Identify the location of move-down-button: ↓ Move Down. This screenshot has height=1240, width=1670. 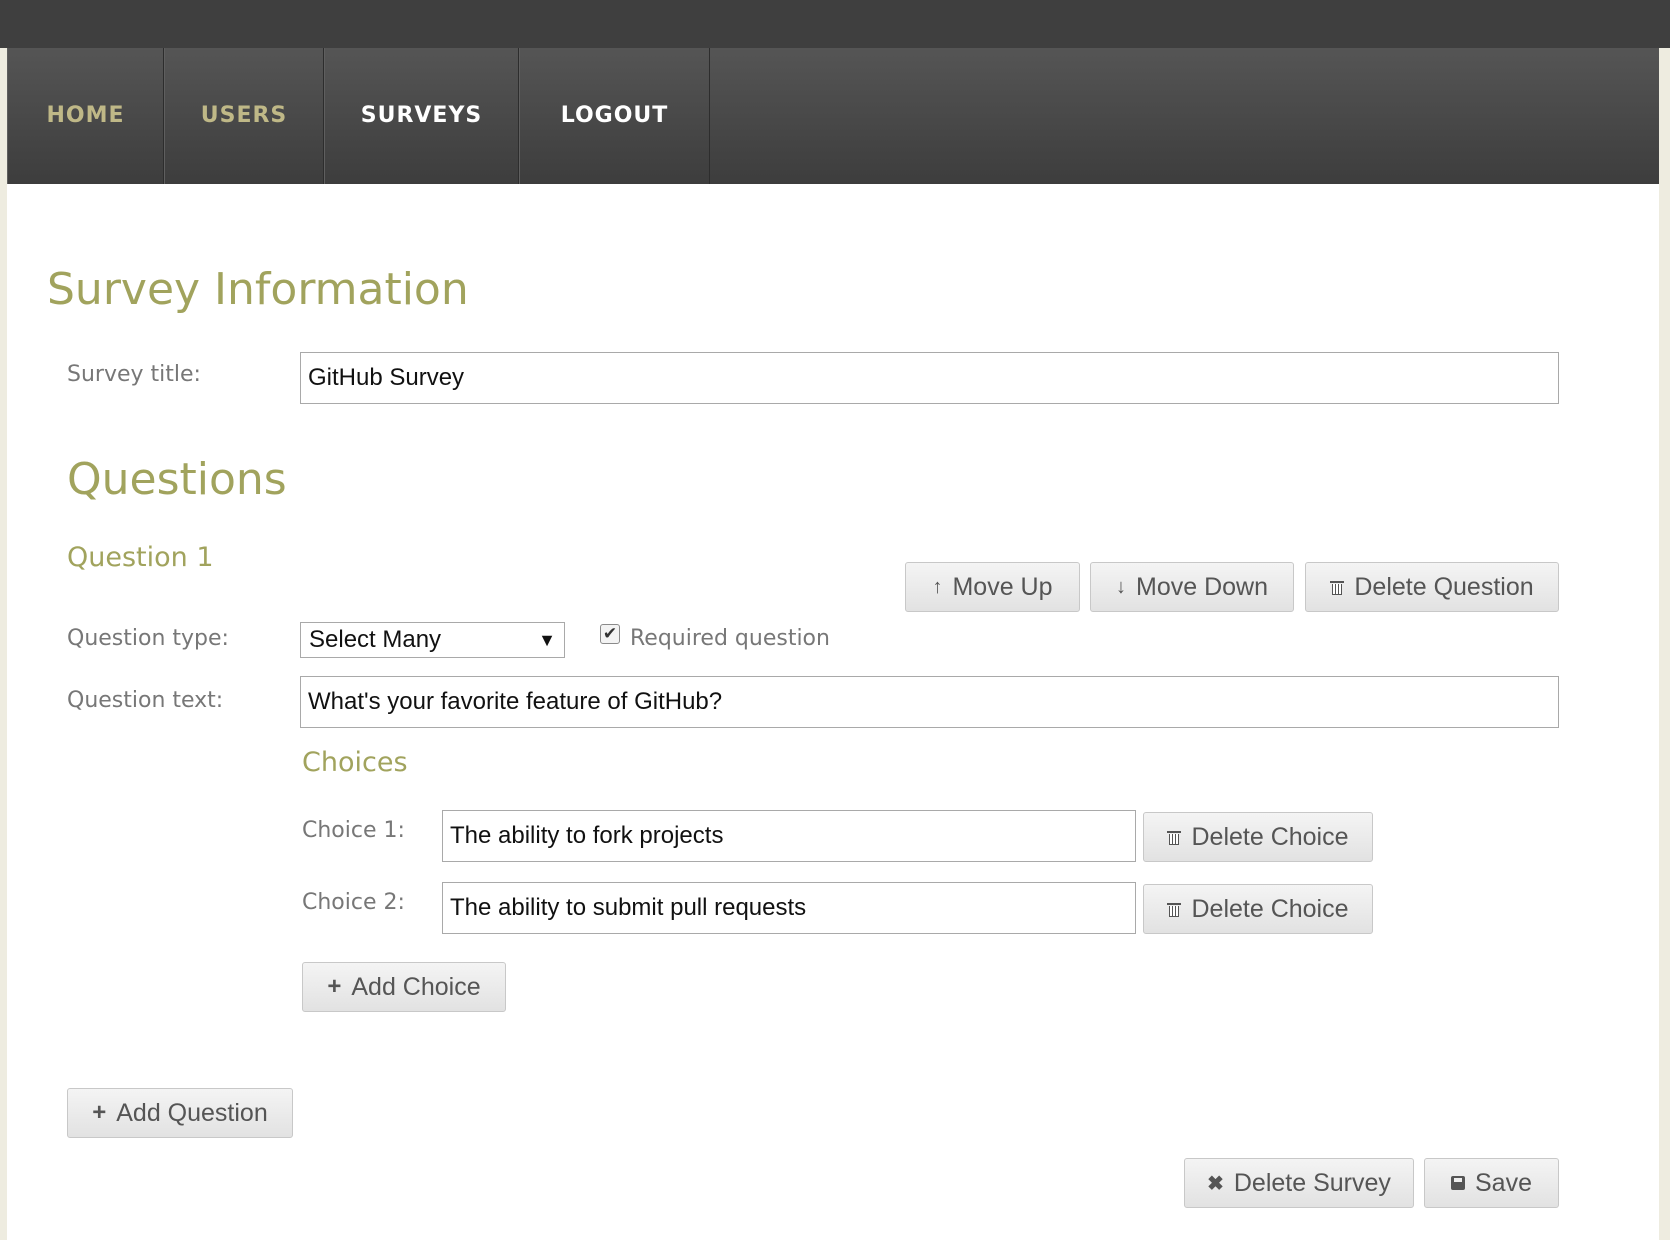
(1192, 587).